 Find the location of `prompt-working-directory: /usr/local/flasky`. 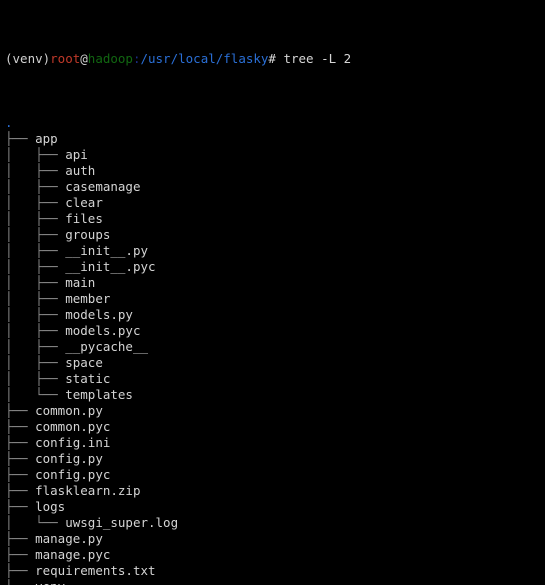

prompt-working-directory: /usr/local/flasky is located at coordinates (204, 58).